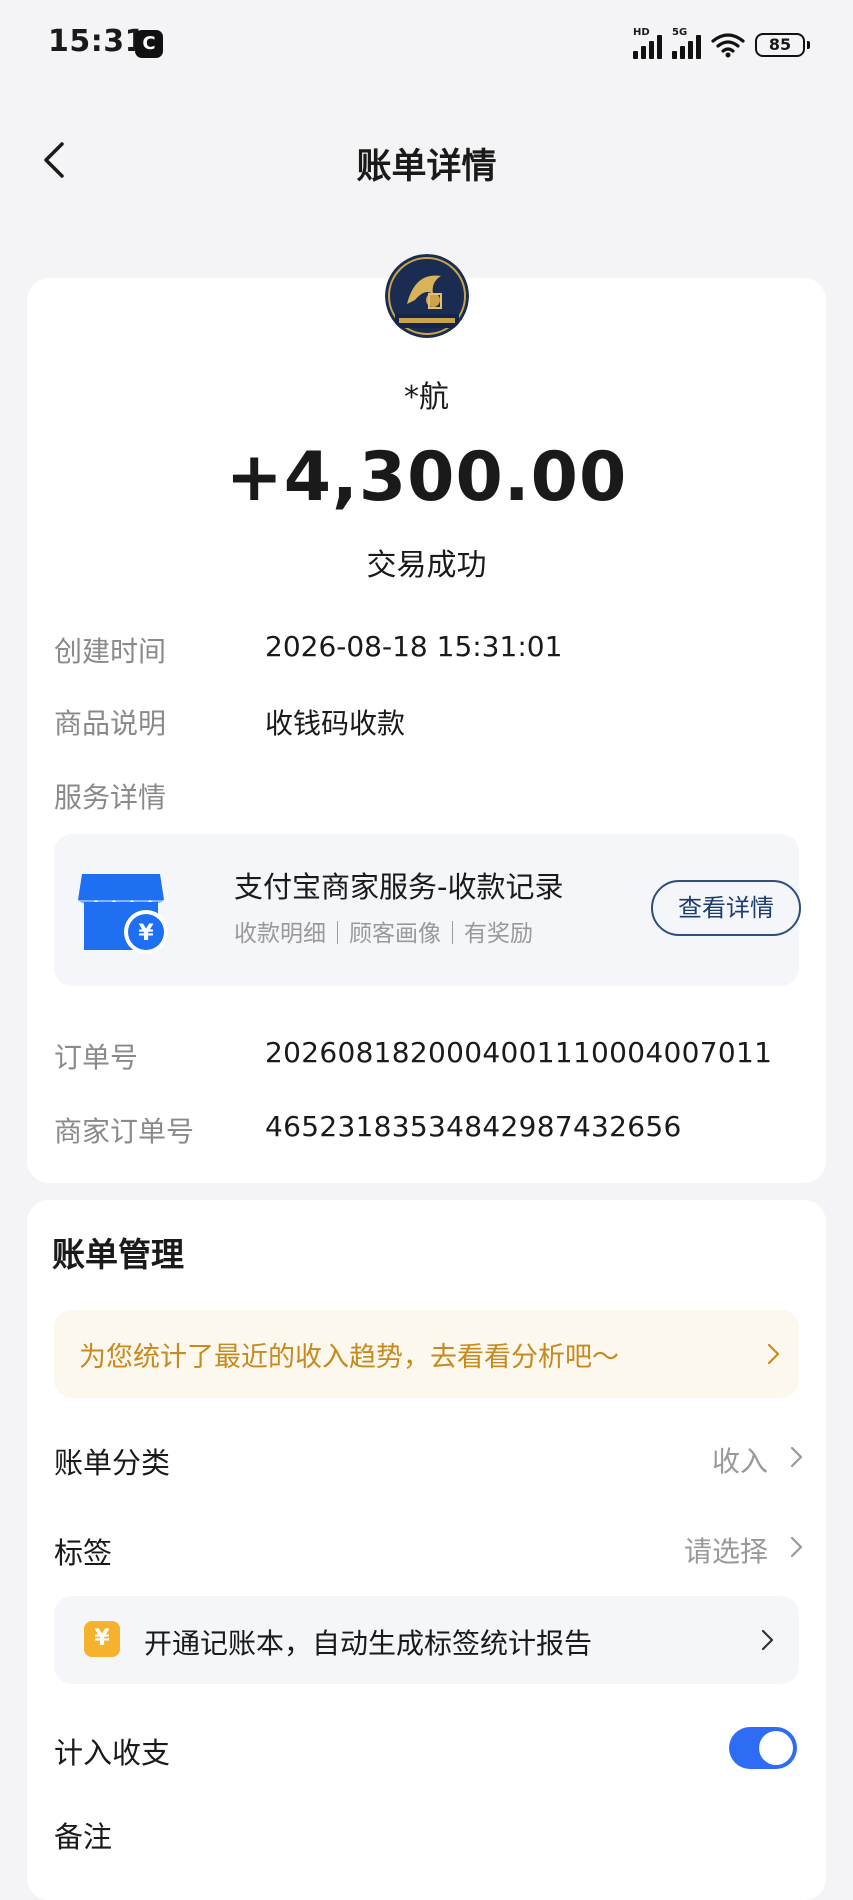 The height and width of the screenshot is (1900, 853). I want to click on bill-category-label: 账单分类, so click(112, 1463).